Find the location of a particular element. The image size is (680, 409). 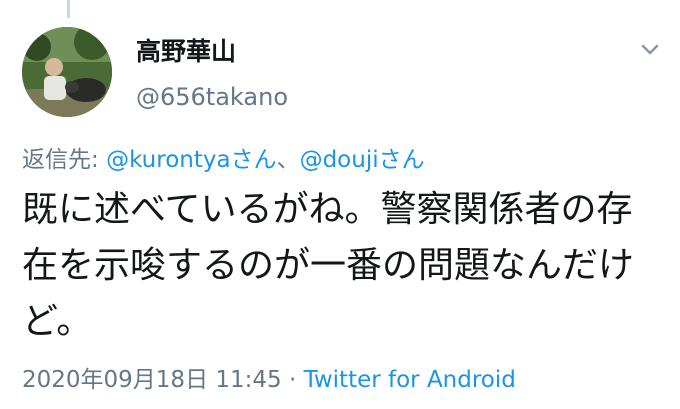

avatar is located at coordinates (67, 72).